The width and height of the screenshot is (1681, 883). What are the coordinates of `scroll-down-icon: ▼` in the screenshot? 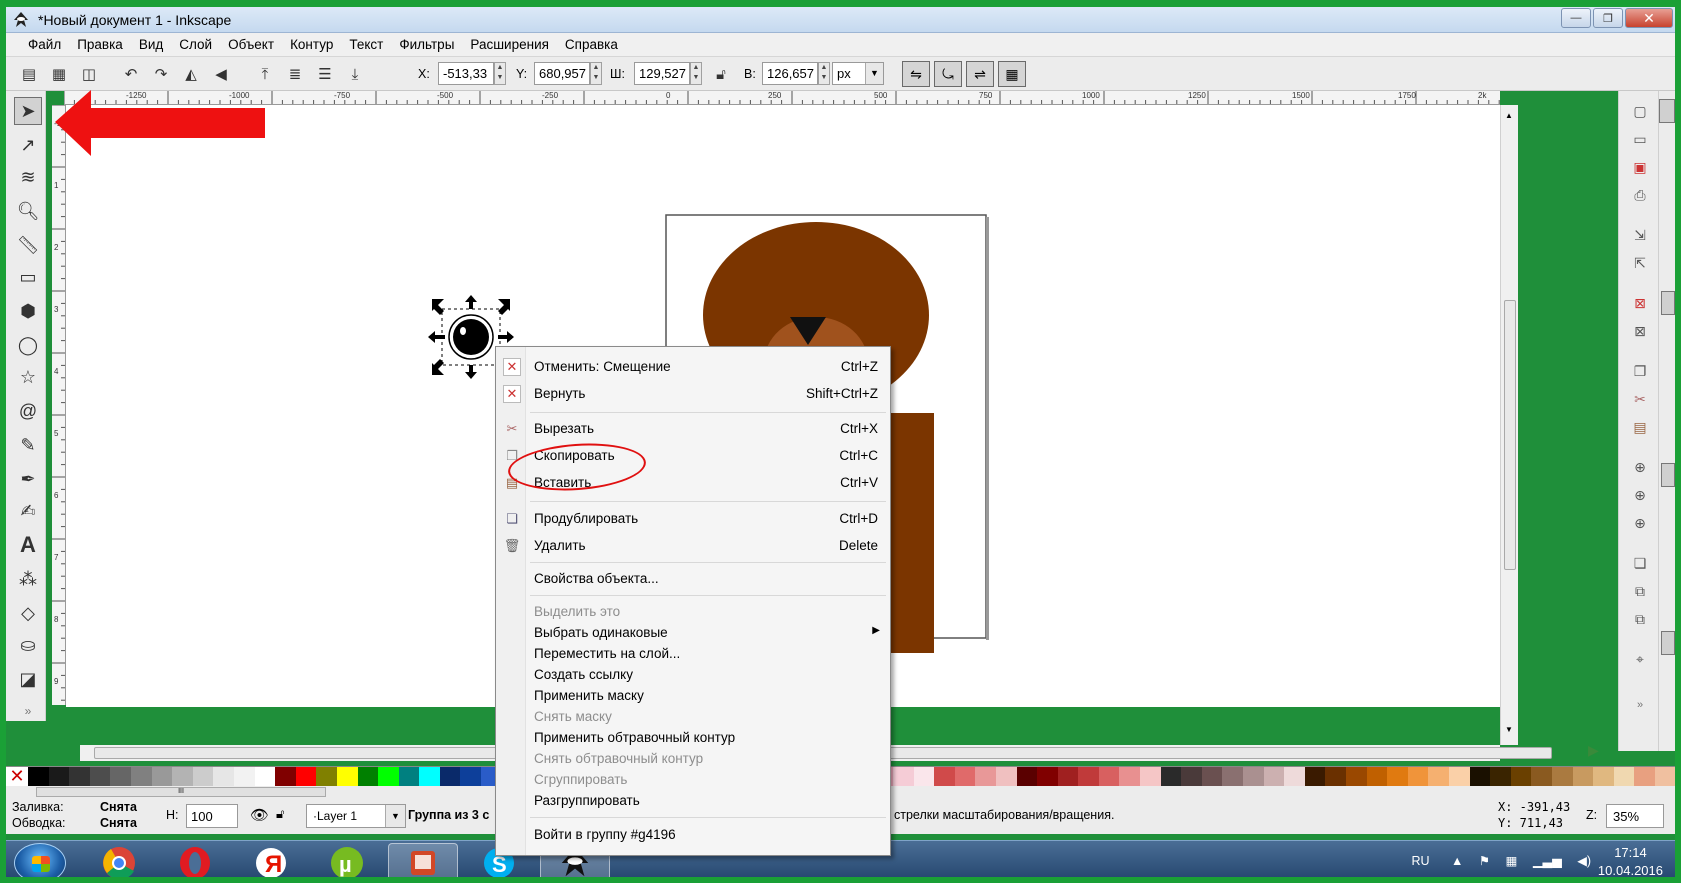 It's located at (1509, 729).